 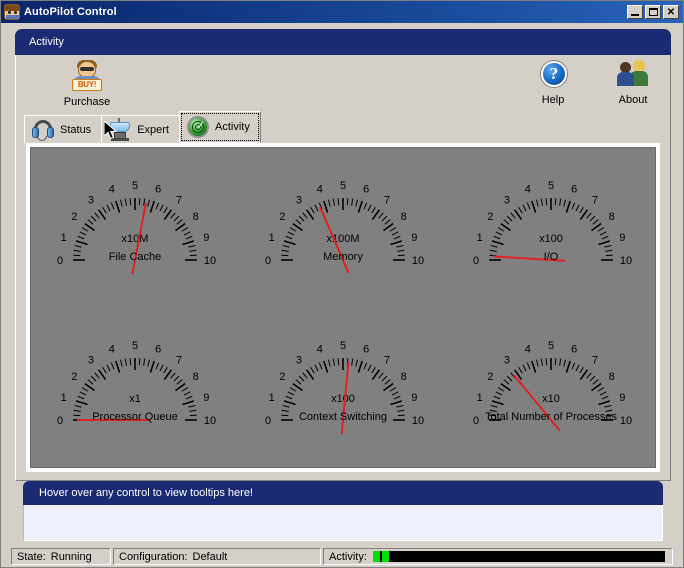 What do you see at coordinates (343, 227) in the screenshot?
I see `gauge: 0 1 2 3 4 5 6 7 8 9 10 x100M Memory` at bounding box center [343, 227].